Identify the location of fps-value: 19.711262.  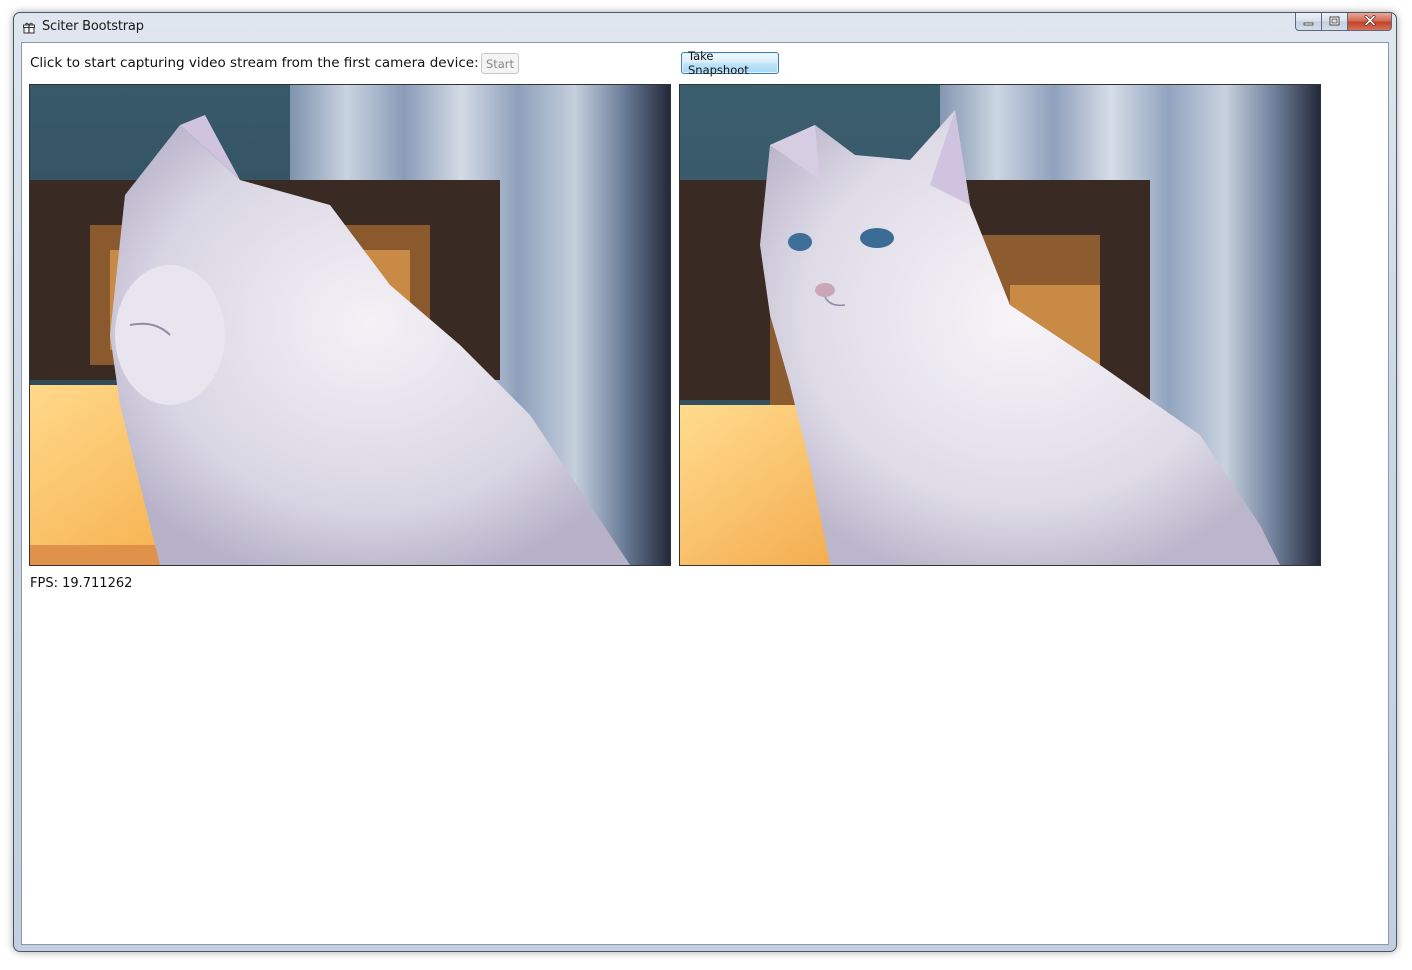
(97, 583).